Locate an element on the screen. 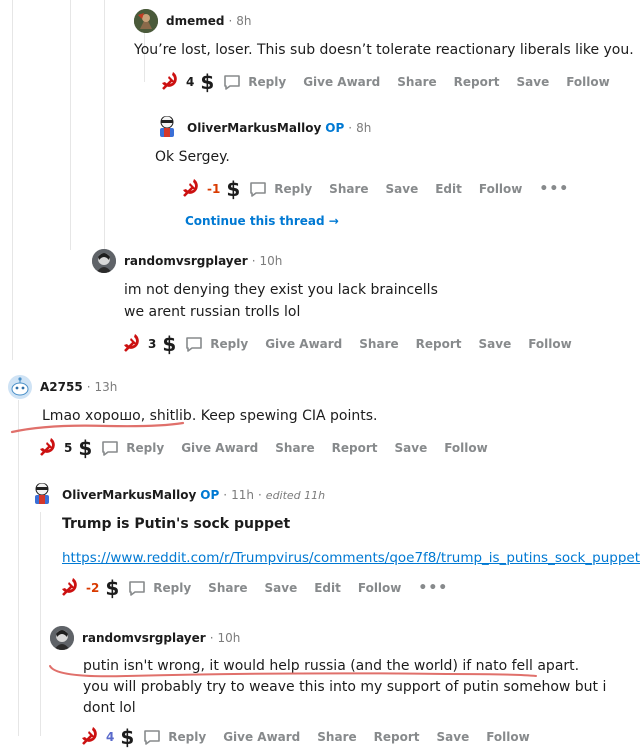  comment-timestamp: 13h is located at coordinates (106, 387).